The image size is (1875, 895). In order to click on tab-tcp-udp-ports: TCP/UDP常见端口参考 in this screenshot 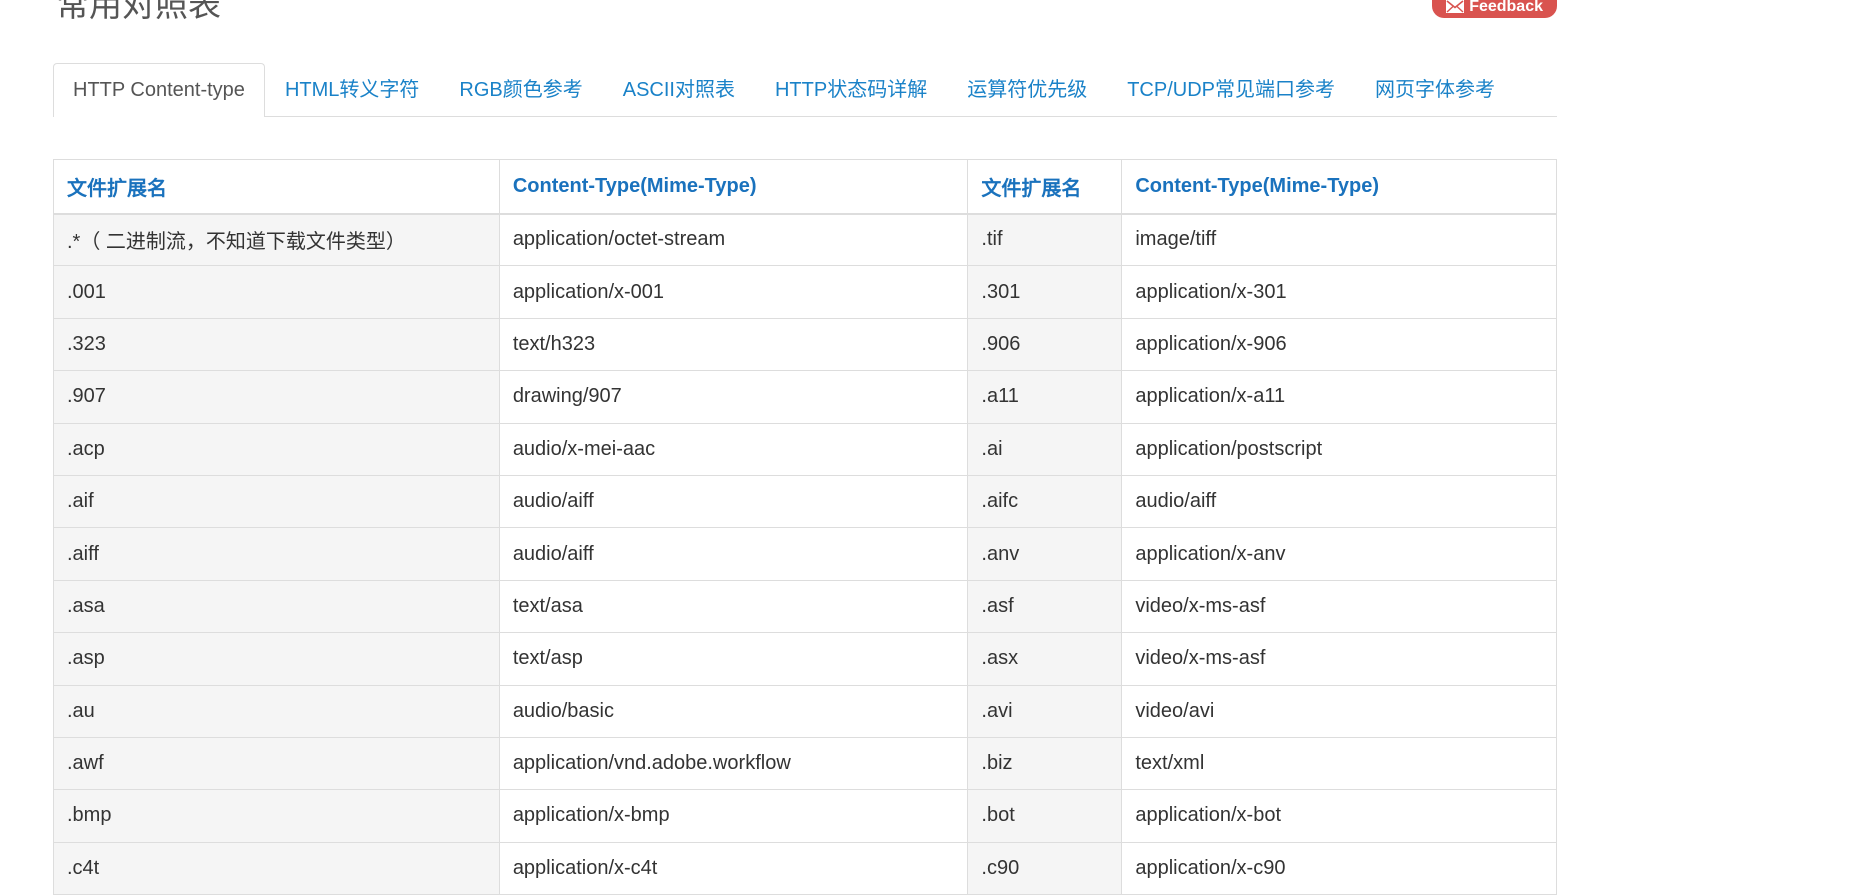, I will do `click(1231, 89)`.